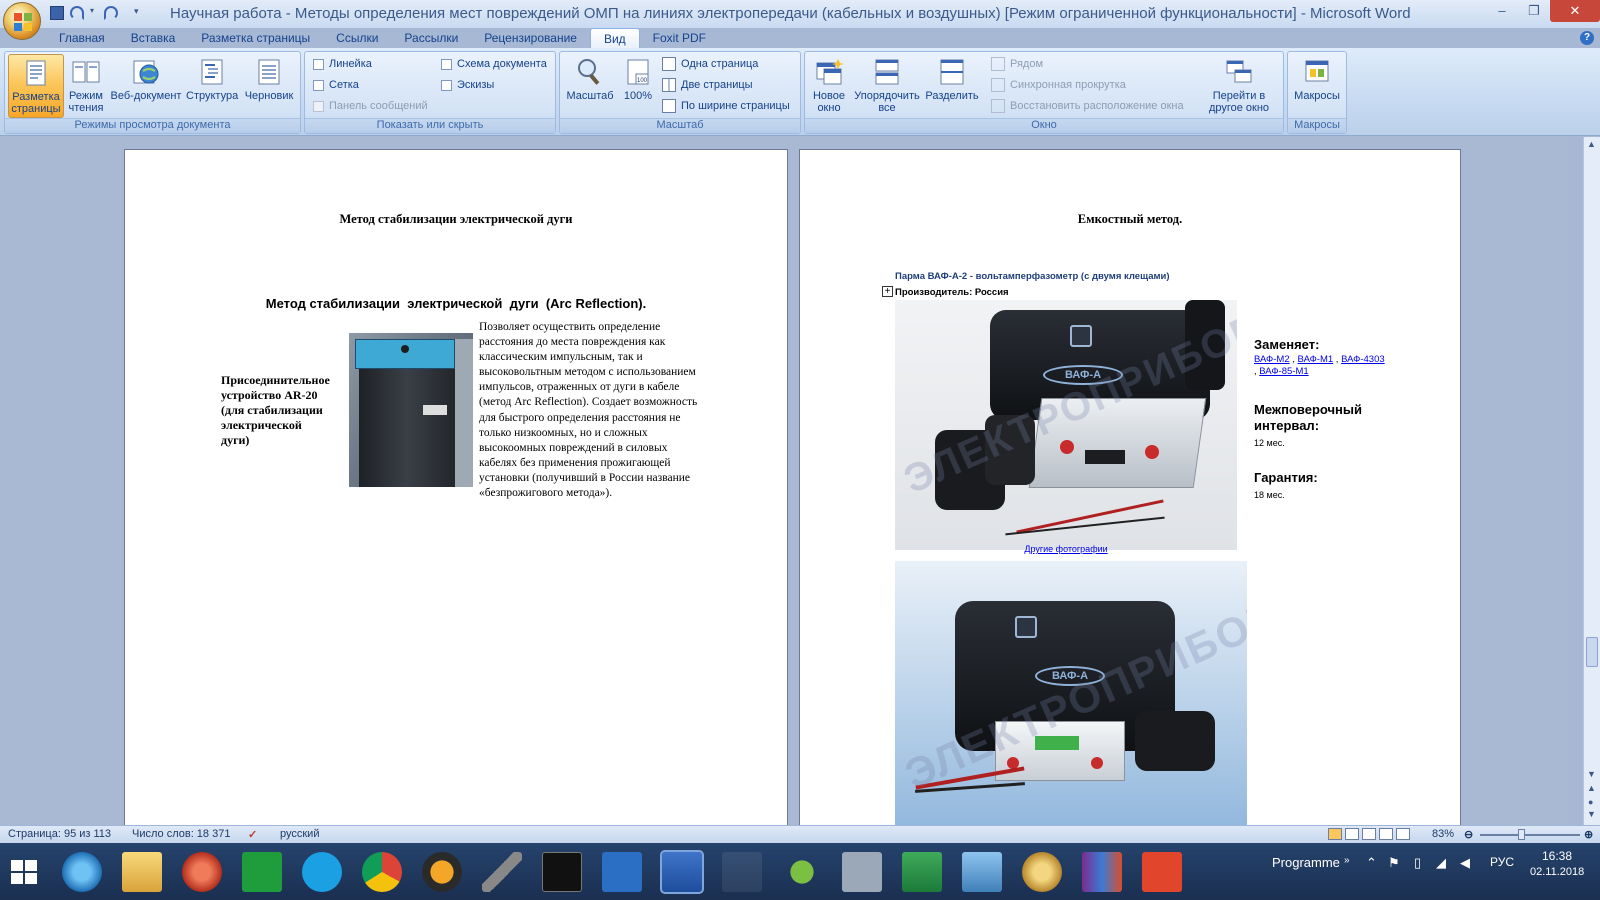 The height and width of the screenshot is (900, 1600). I want to click on photo-viewer-icon, so click(982, 872).